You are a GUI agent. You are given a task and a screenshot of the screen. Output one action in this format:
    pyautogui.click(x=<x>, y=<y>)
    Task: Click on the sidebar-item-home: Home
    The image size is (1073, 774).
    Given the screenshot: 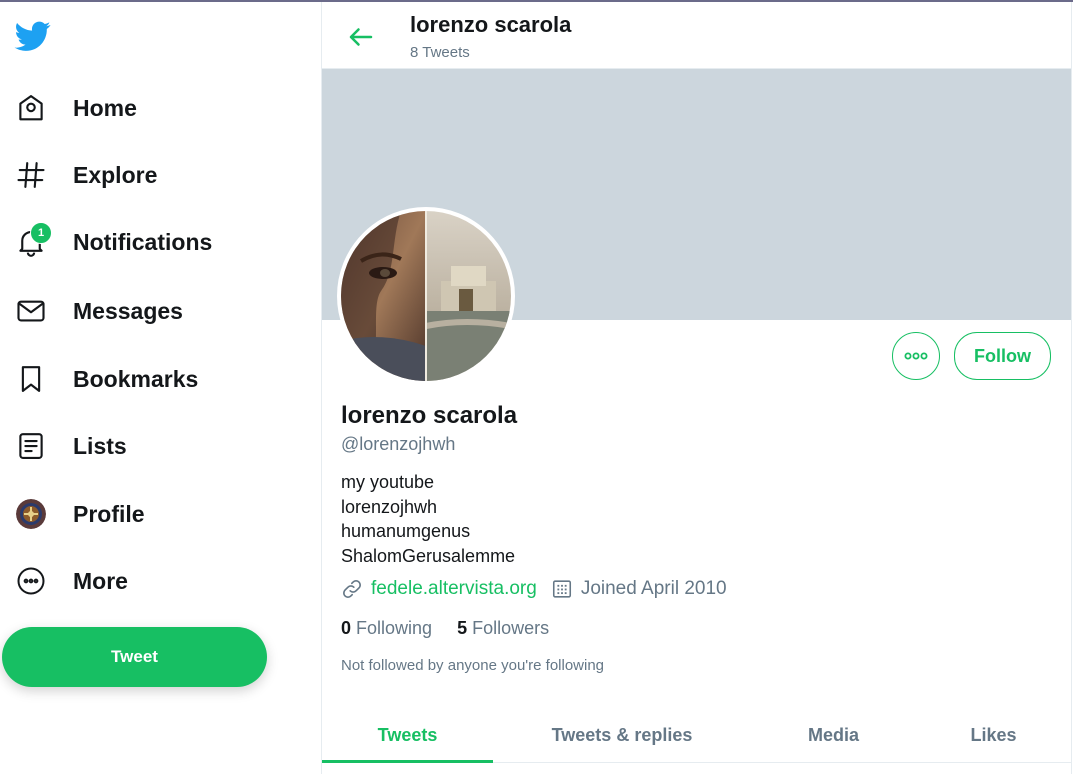 What is the action you would take?
    pyautogui.click(x=75, y=108)
    